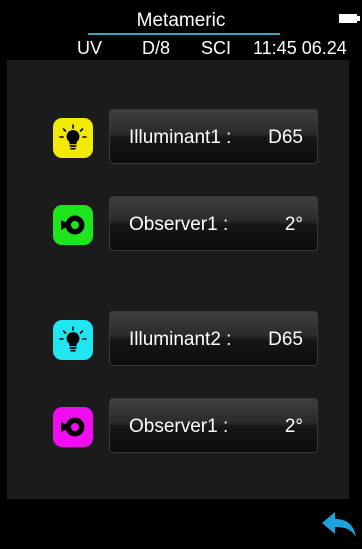 The height and width of the screenshot is (549, 362). I want to click on illuminant2-label: Illuminant2 :, so click(180, 339).